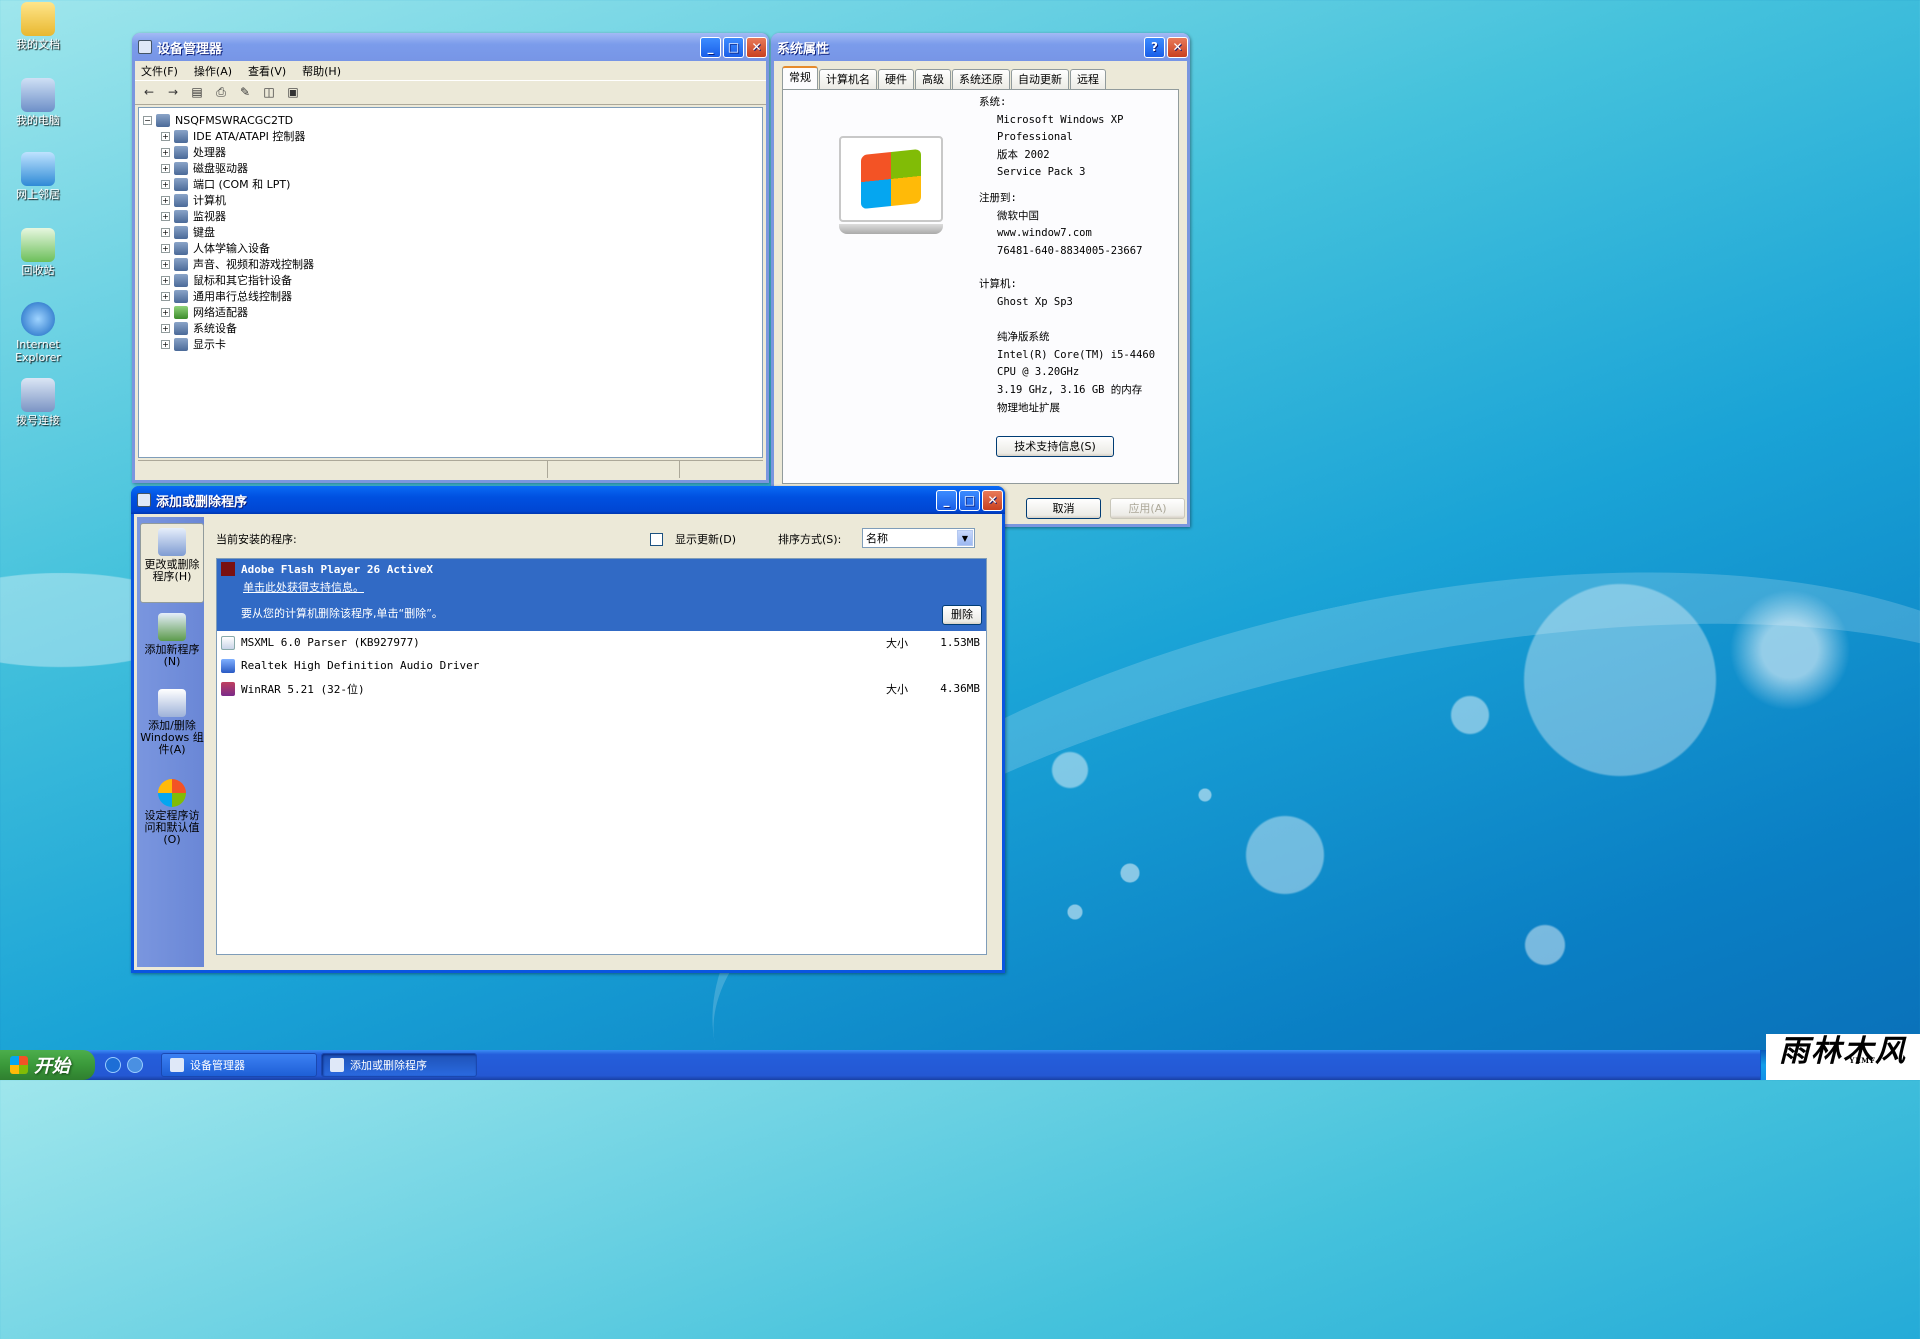 The width and height of the screenshot is (1920, 1339). What do you see at coordinates (172, 563) in the screenshot?
I see `change-remove-programs-button: 更改或删除程序(H)` at bounding box center [172, 563].